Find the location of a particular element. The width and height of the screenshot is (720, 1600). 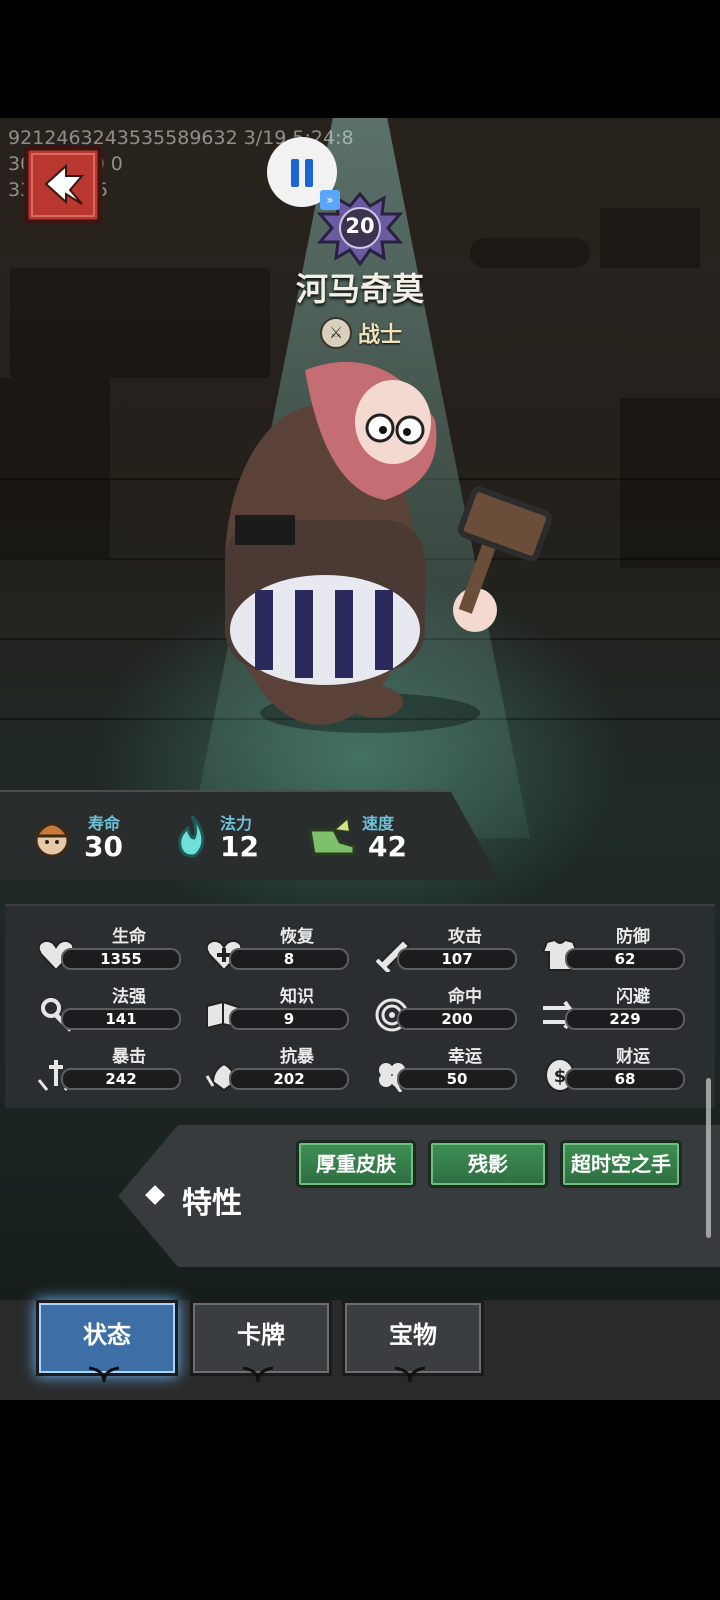

attr-label: 恢复 is located at coordinates (297, 937).